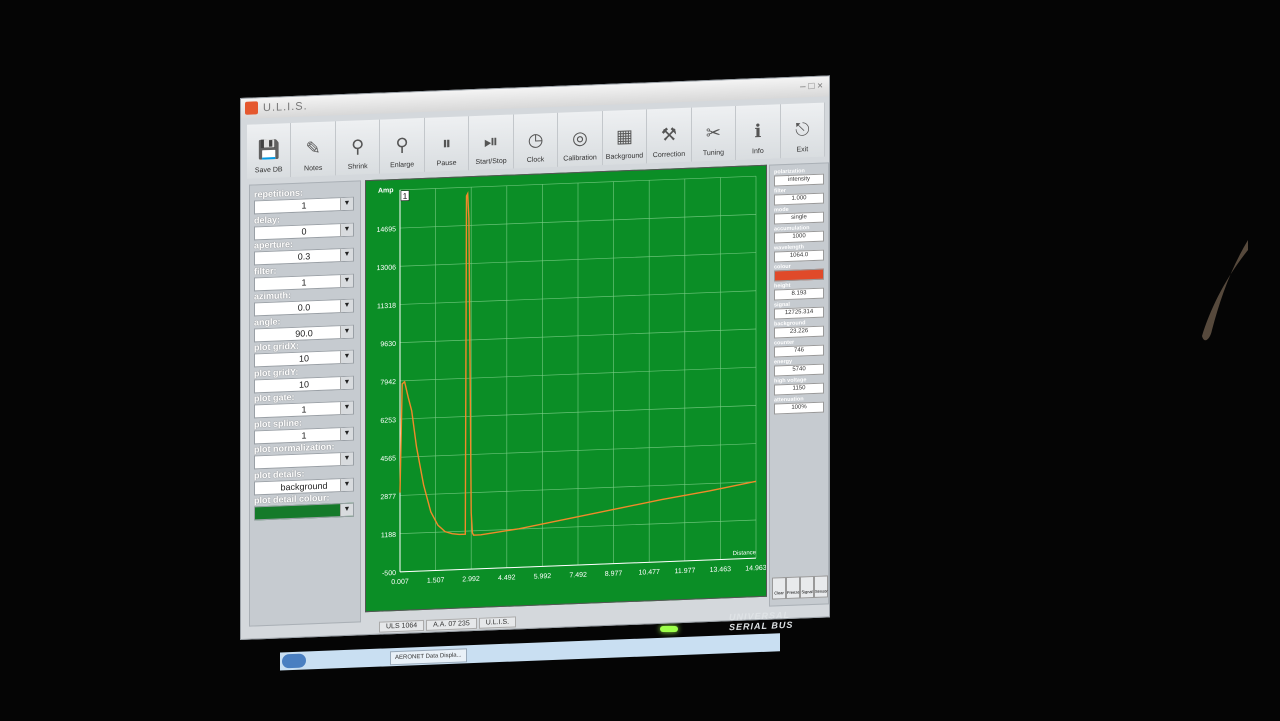  I want to click on toolbar-button-label: Save DB, so click(268, 170).